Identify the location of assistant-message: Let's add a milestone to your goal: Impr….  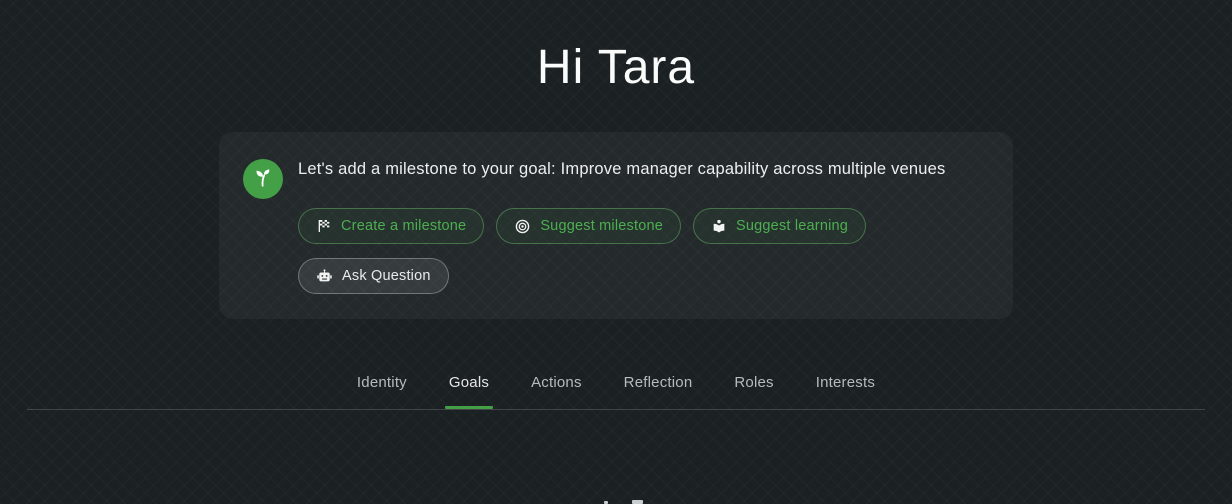
(622, 169).